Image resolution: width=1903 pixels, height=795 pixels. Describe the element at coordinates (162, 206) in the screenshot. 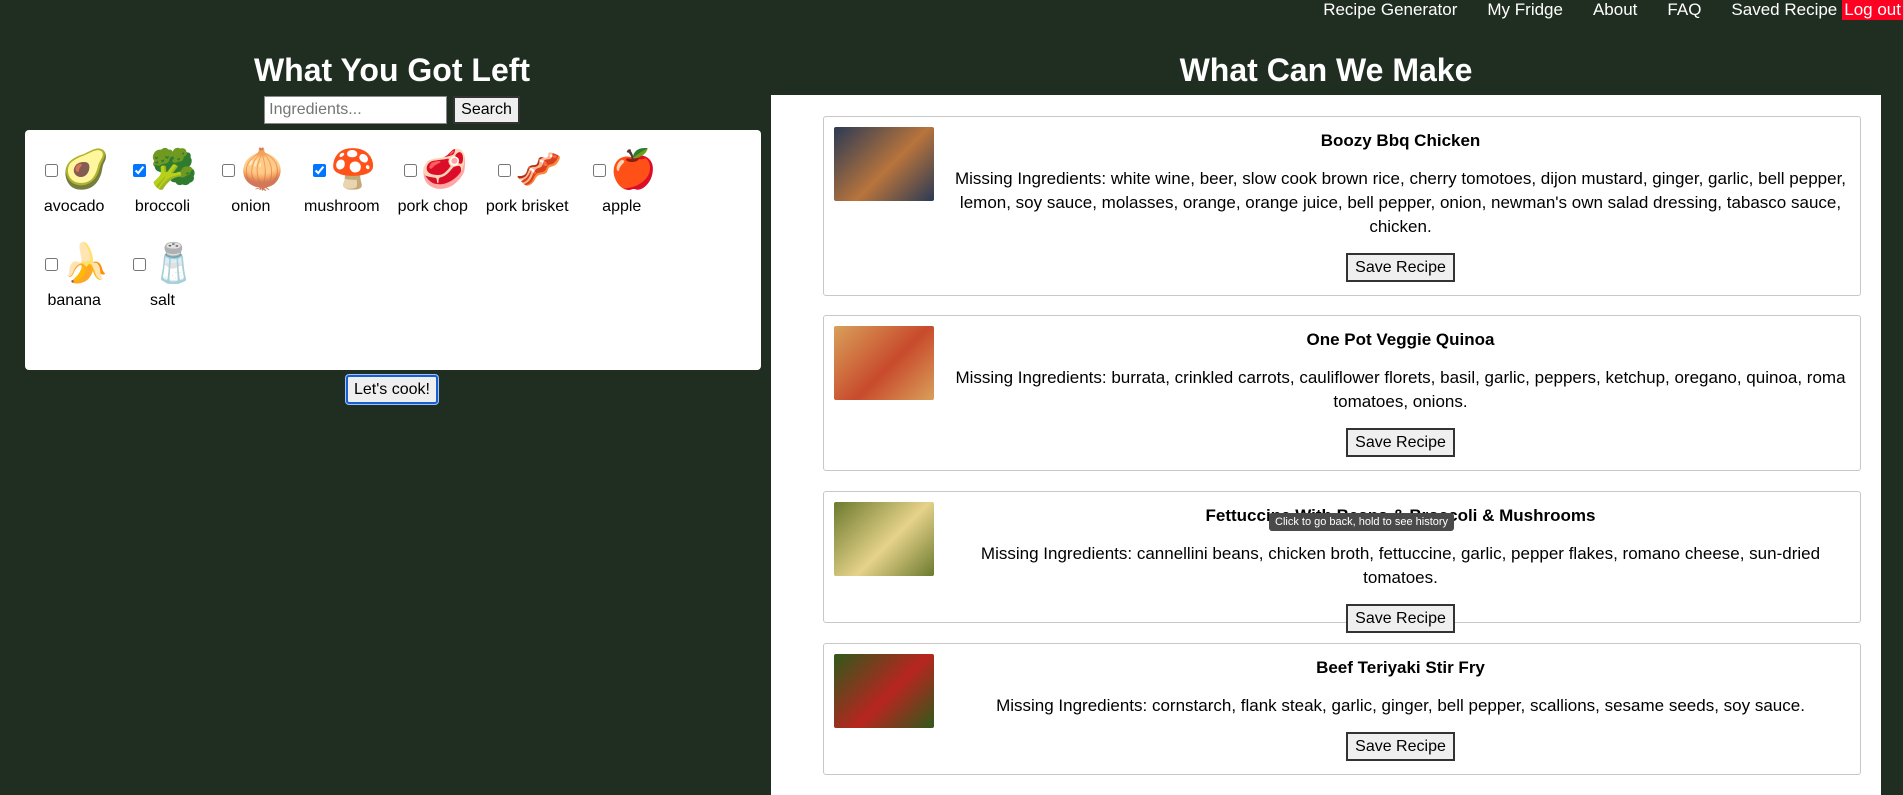

I see `ingredient-label: broccoli` at that location.